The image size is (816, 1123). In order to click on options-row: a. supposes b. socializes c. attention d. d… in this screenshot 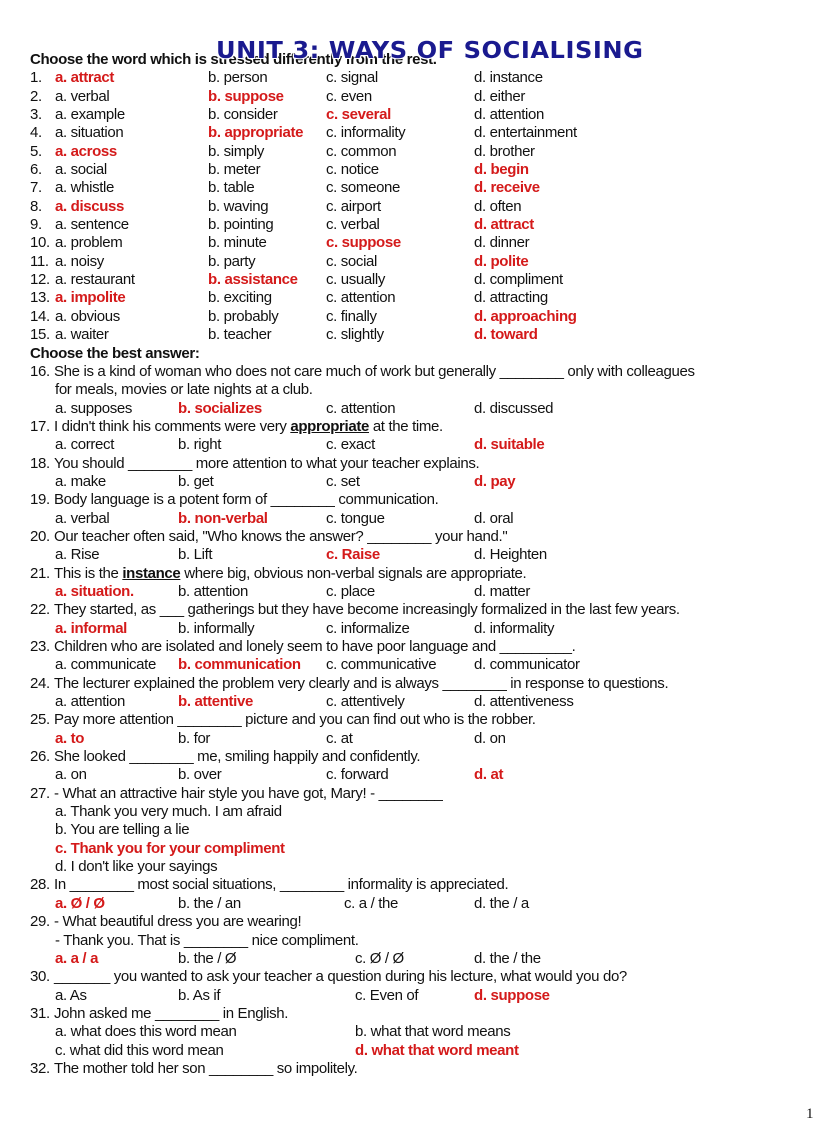, I will do `click(408, 409)`.